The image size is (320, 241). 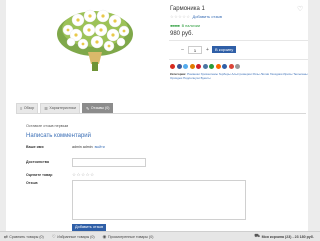 I want to click on compare-button: ⇄ Сравнить товары (0), so click(x=24, y=237).